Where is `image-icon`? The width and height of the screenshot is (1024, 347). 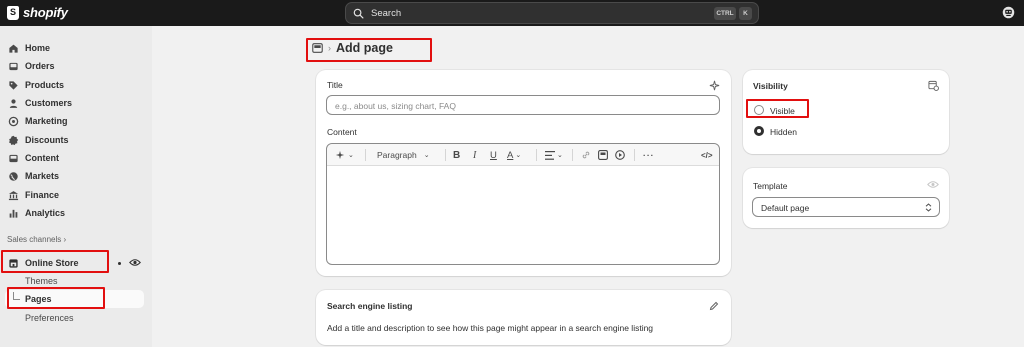
image-icon is located at coordinates (603, 155).